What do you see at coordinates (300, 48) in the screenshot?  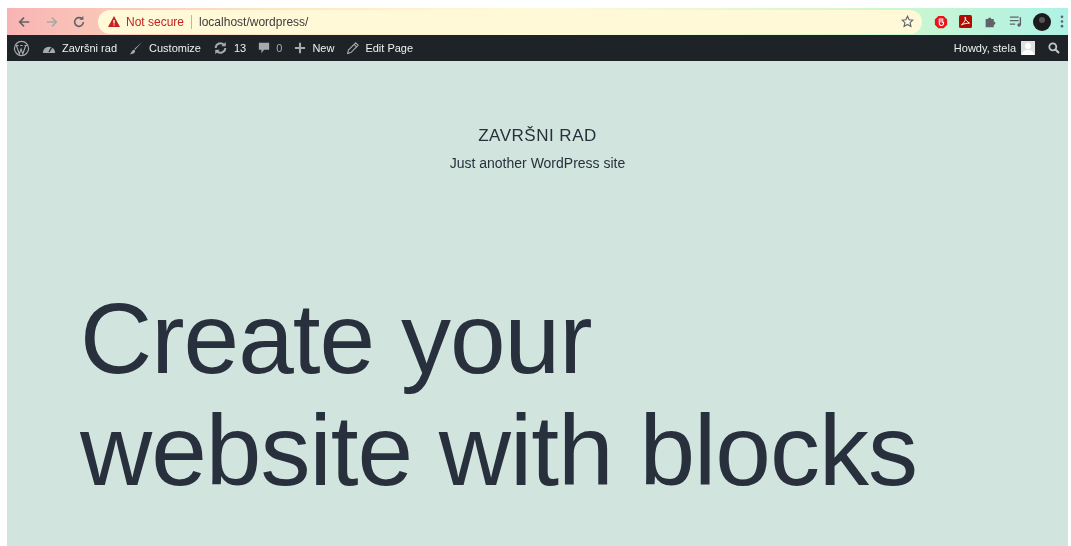 I see `plus-icon` at bounding box center [300, 48].